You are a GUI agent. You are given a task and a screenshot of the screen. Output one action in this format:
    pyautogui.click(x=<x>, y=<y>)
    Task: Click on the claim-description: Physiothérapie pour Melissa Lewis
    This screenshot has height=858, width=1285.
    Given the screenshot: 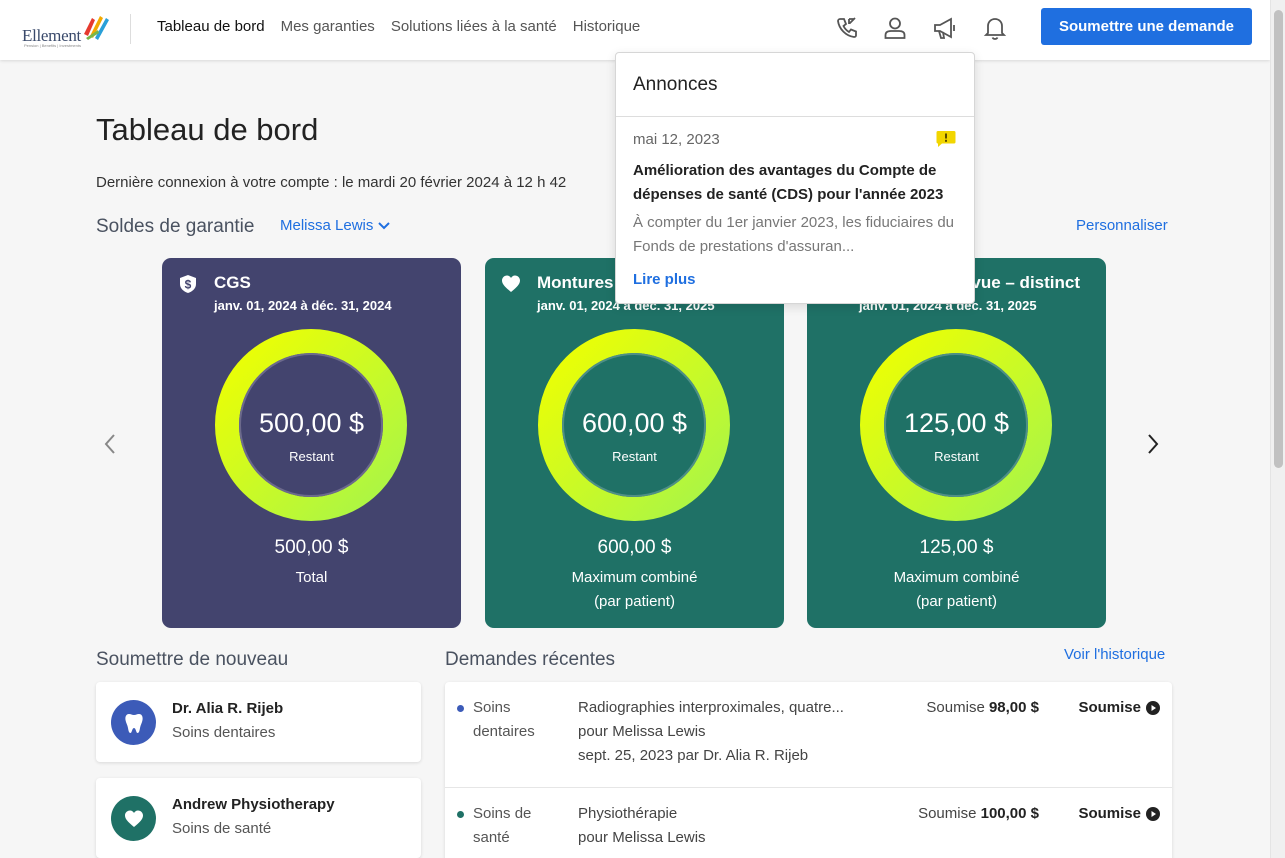 What is the action you would take?
    pyautogui.click(x=728, y=826)
    